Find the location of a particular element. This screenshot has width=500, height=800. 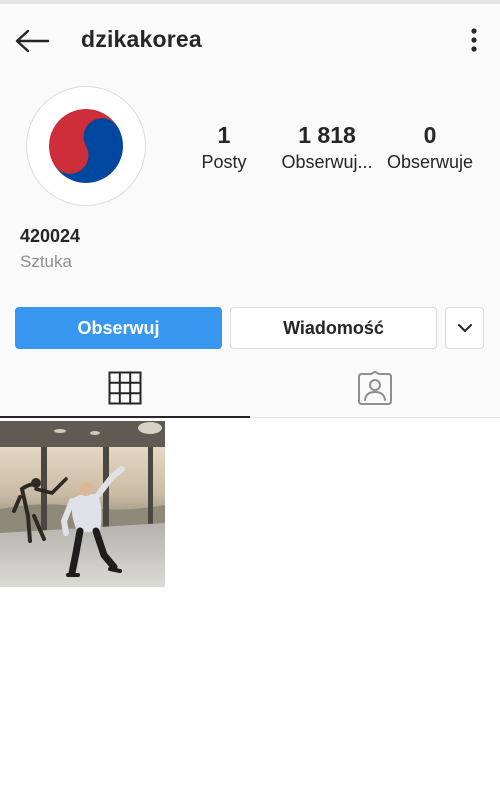

posts-count-value: 1 is located at coordinates (224, 135).